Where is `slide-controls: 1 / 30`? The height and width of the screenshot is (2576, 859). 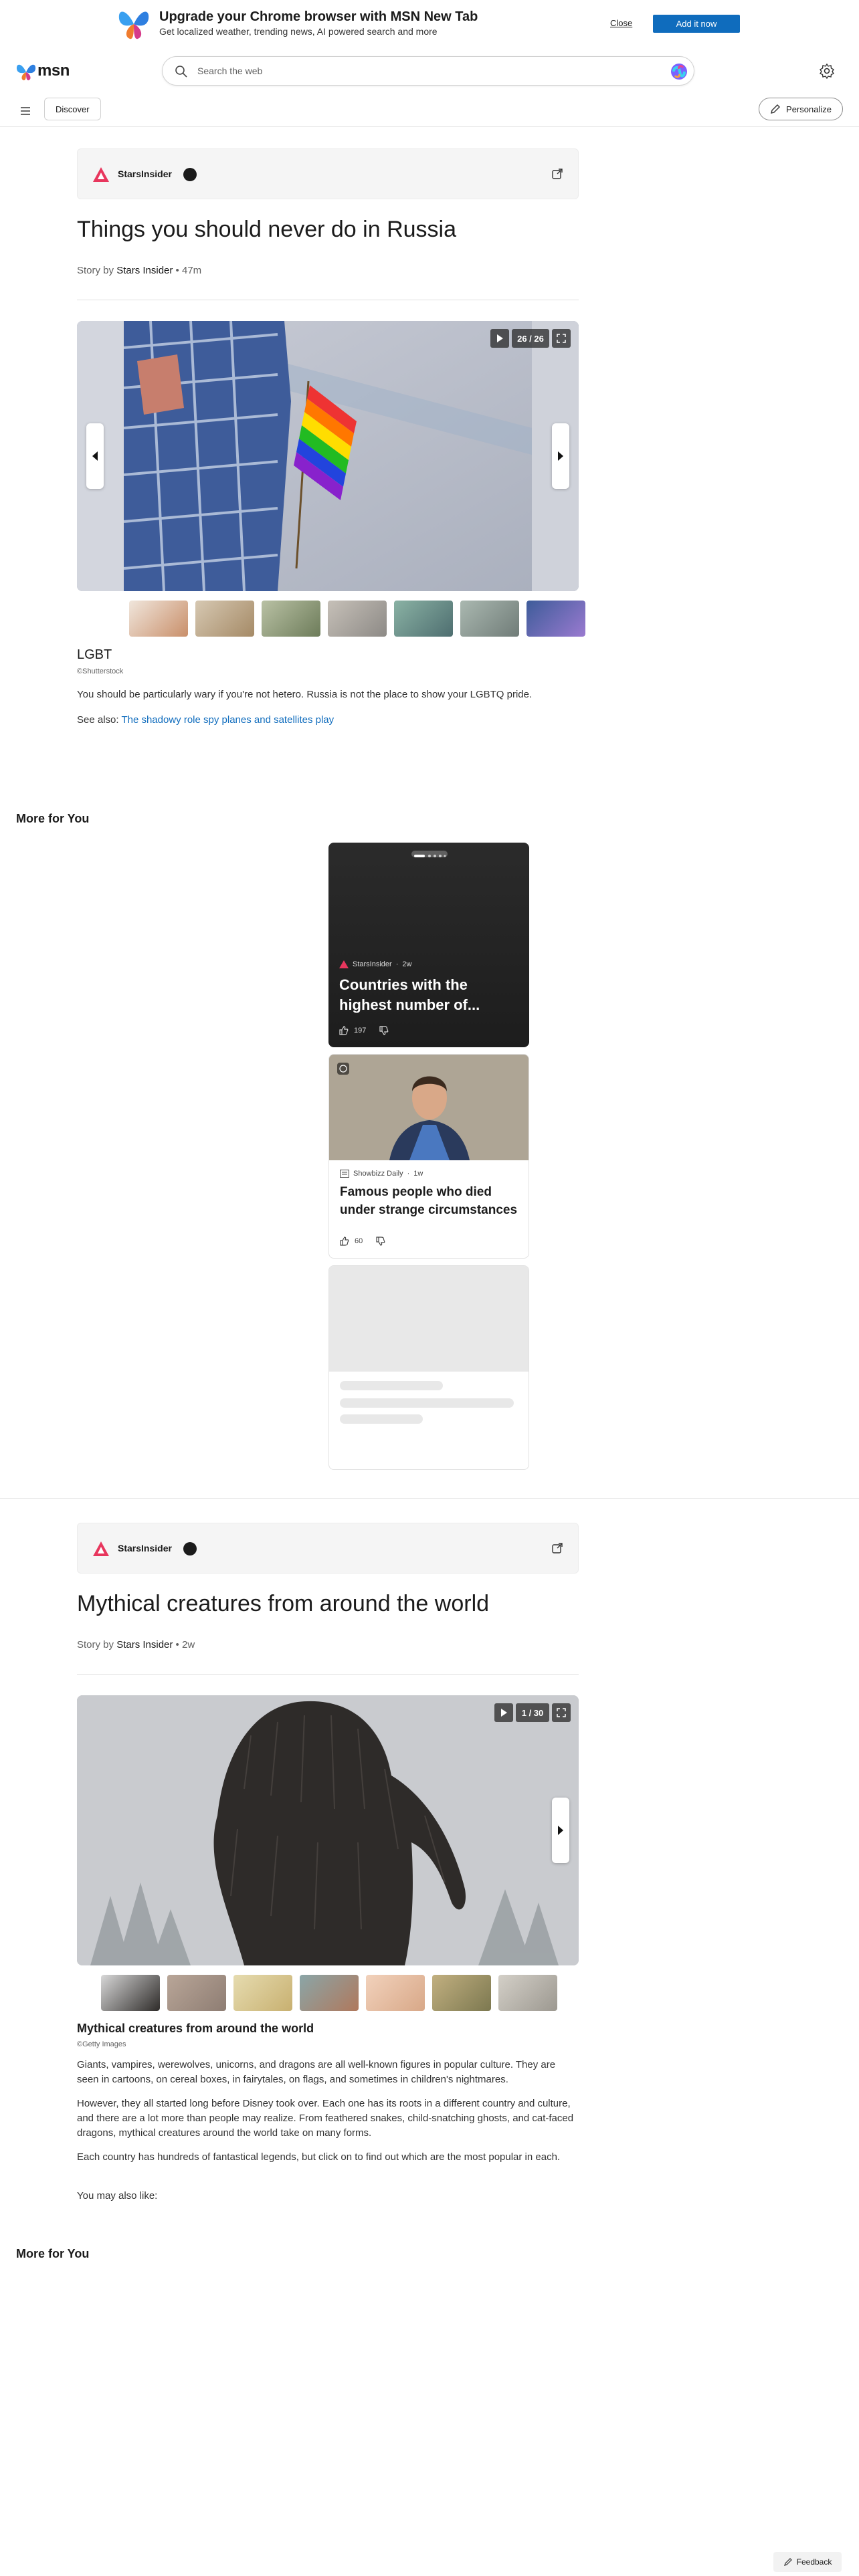
slide-controls: 1 / 30 is located at coordinates (532, 1712).